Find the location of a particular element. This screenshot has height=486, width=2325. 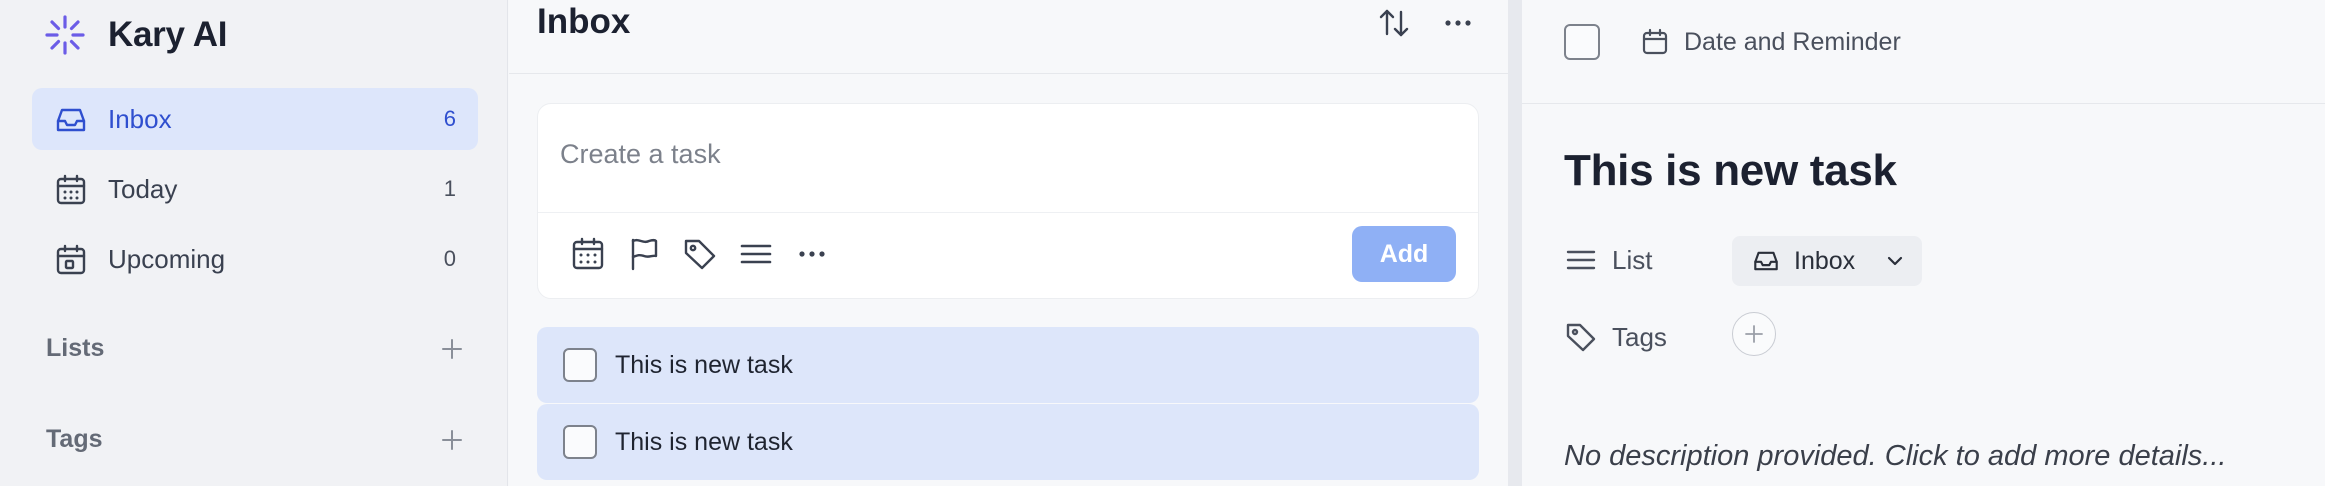

more-options-icon is located at coordinates (1458, 23).